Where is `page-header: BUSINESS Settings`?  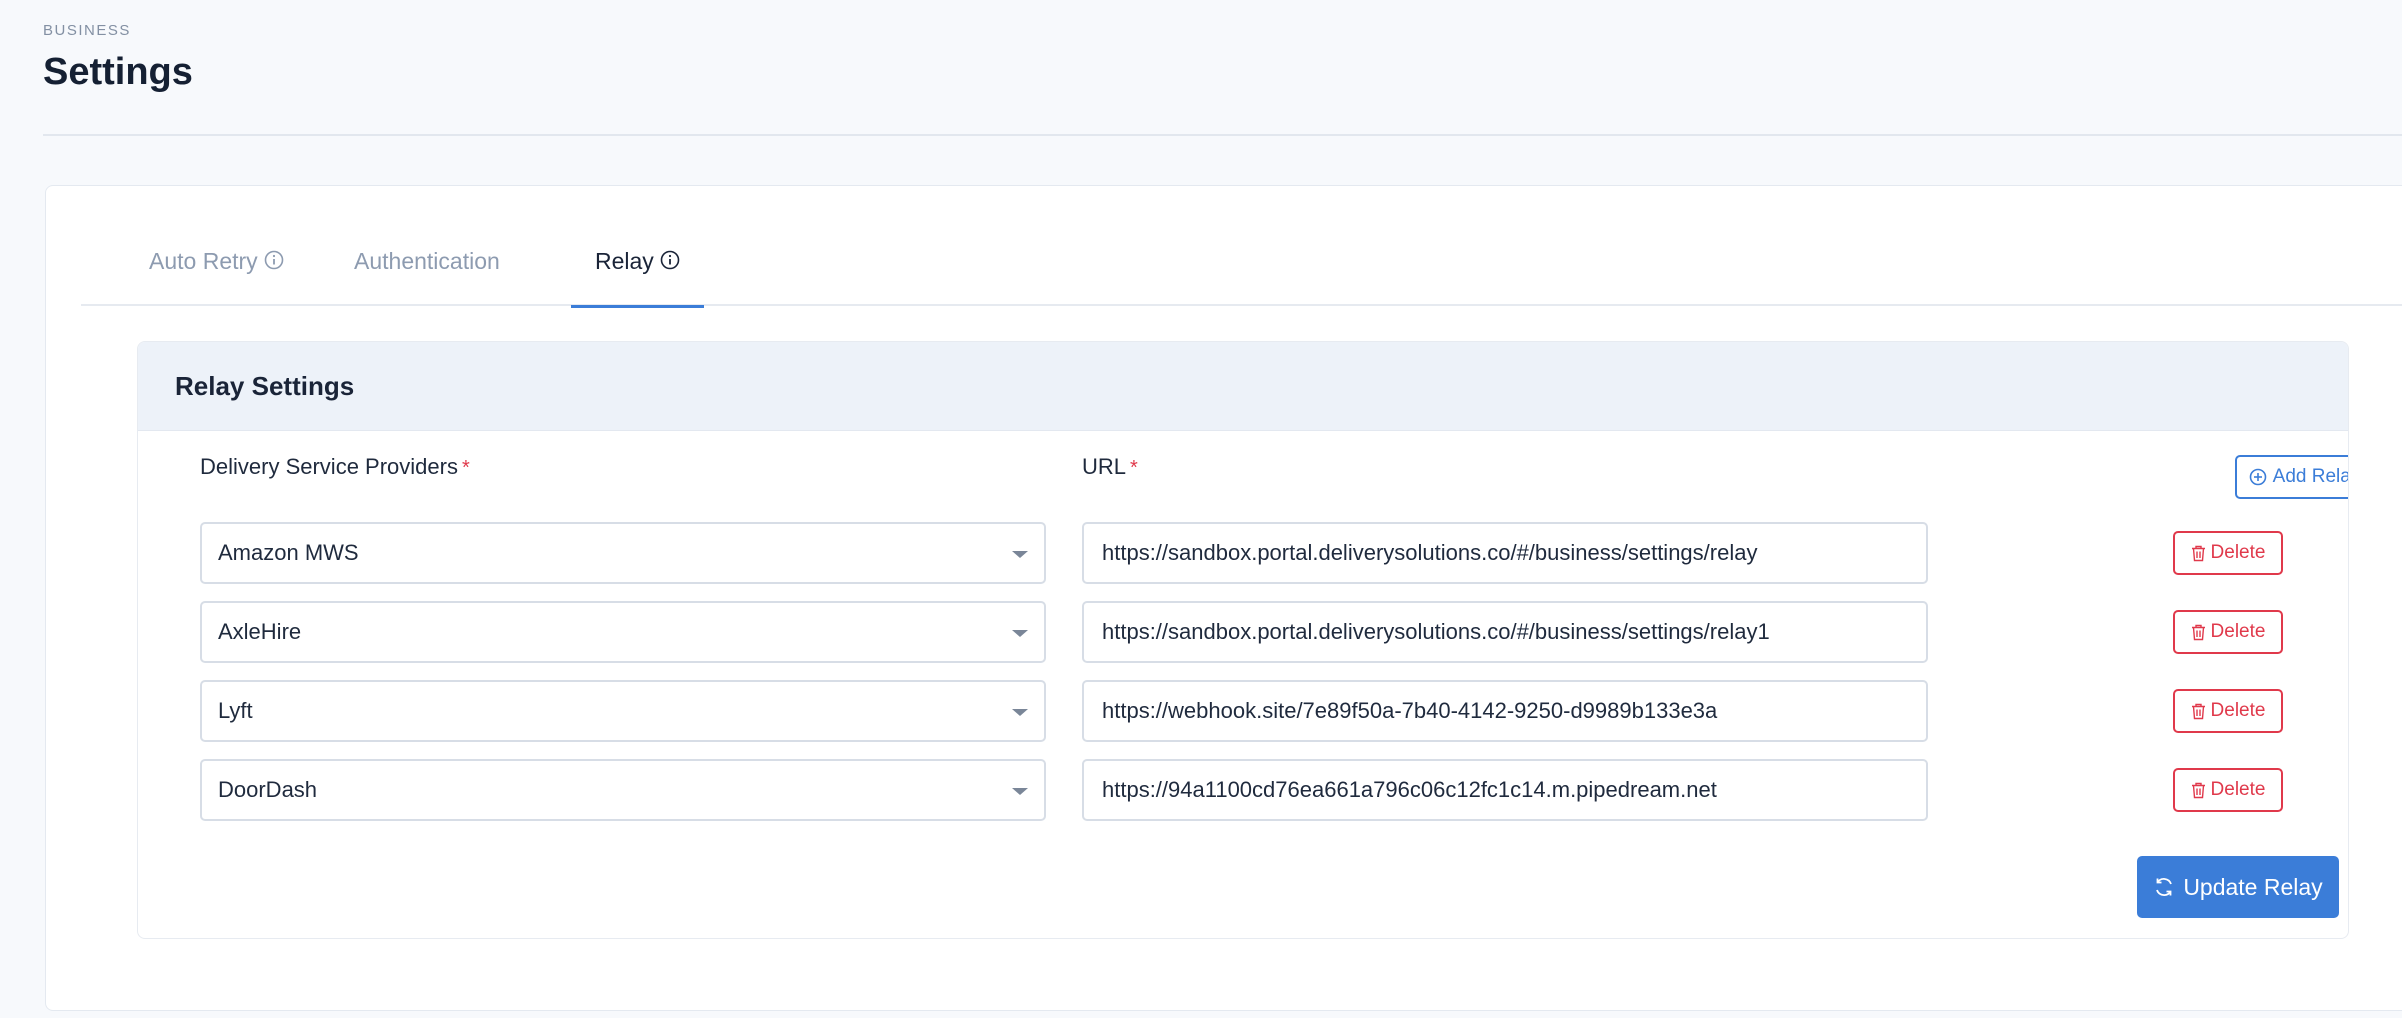 page-header: BUSINESS Settings is located at coordinates (118, 58).